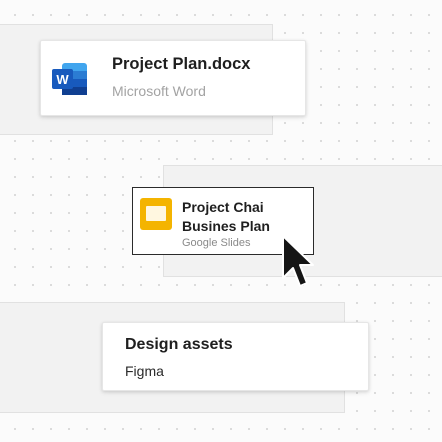 This screenshot has width=442, height=442. I want to click on file-app-name: Google Slides, so click(216, 243).